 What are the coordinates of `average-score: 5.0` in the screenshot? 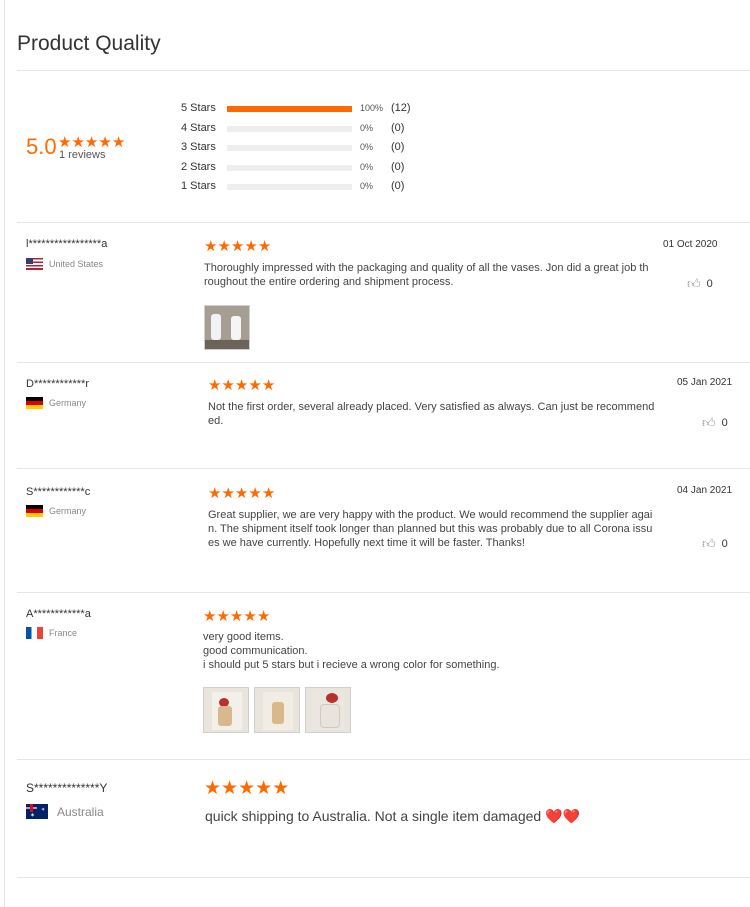 It's located at (41, 146).